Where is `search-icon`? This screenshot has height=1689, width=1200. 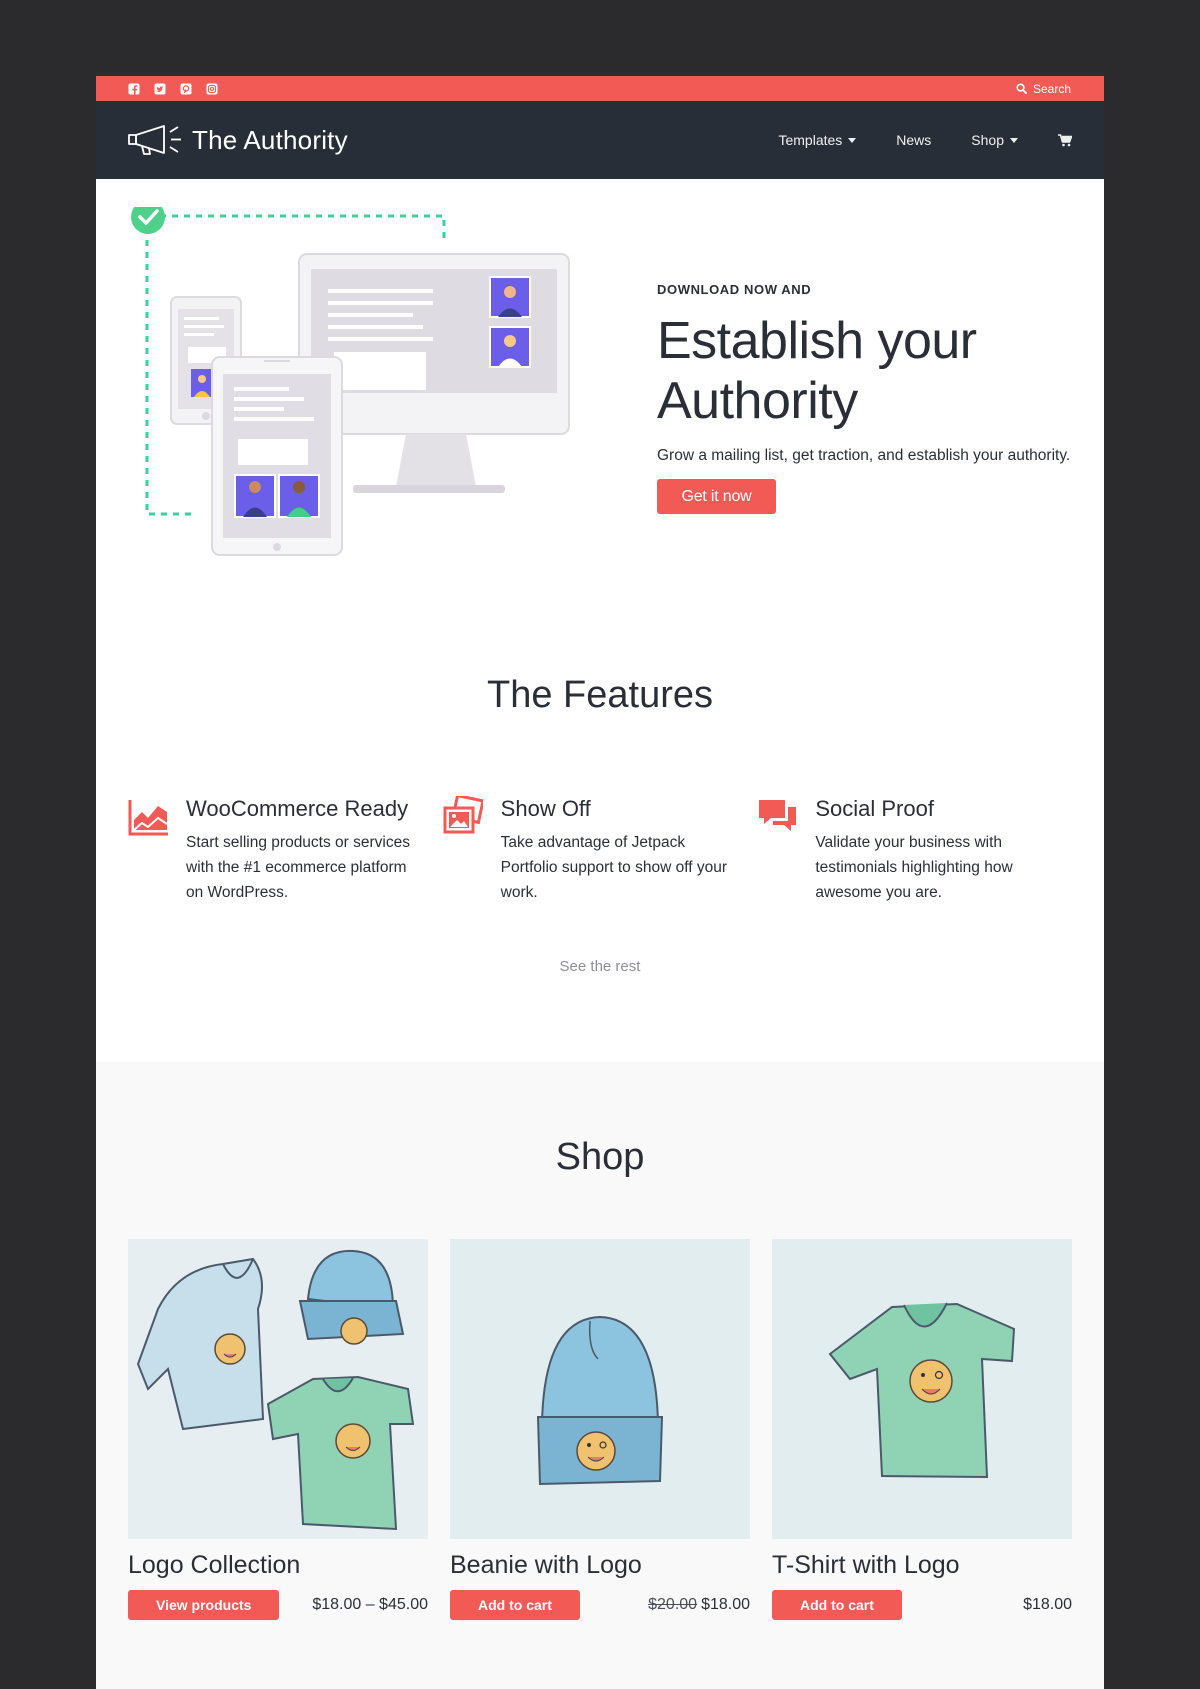 search-icon is located at coordinates (1021, 88).